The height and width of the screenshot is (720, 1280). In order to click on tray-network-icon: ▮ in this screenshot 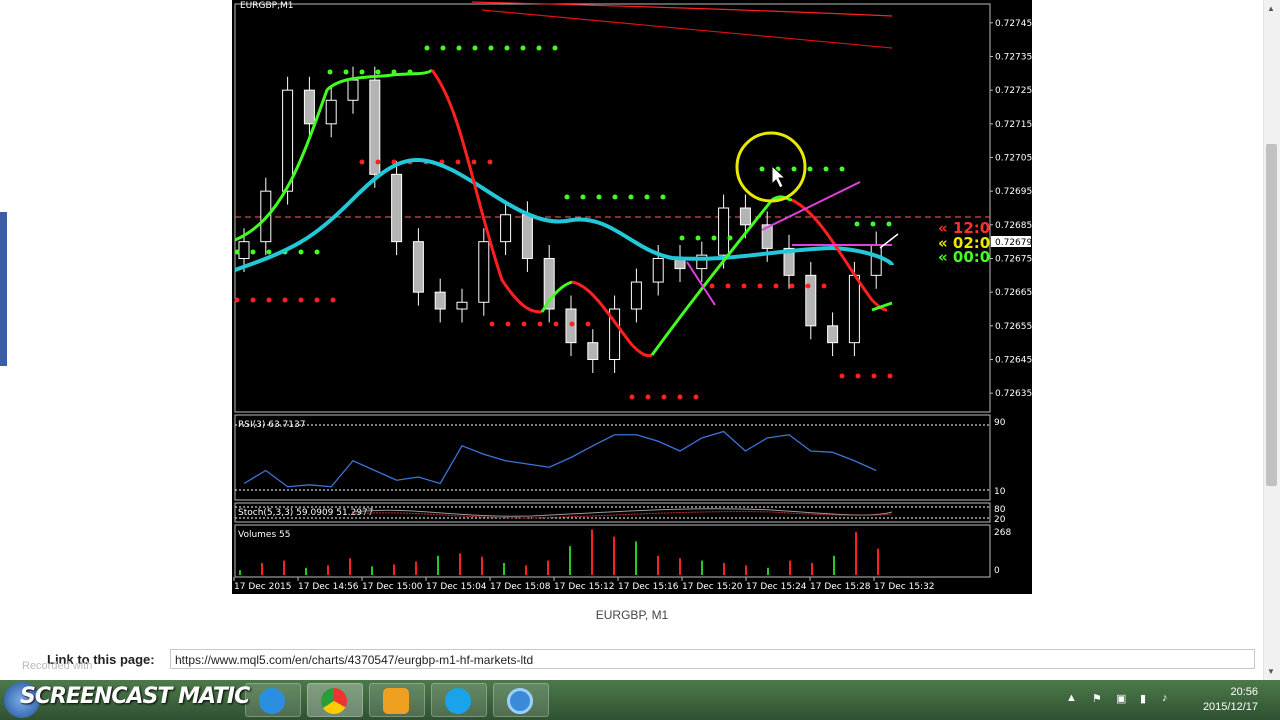, I will do `click(1146, 698)`.